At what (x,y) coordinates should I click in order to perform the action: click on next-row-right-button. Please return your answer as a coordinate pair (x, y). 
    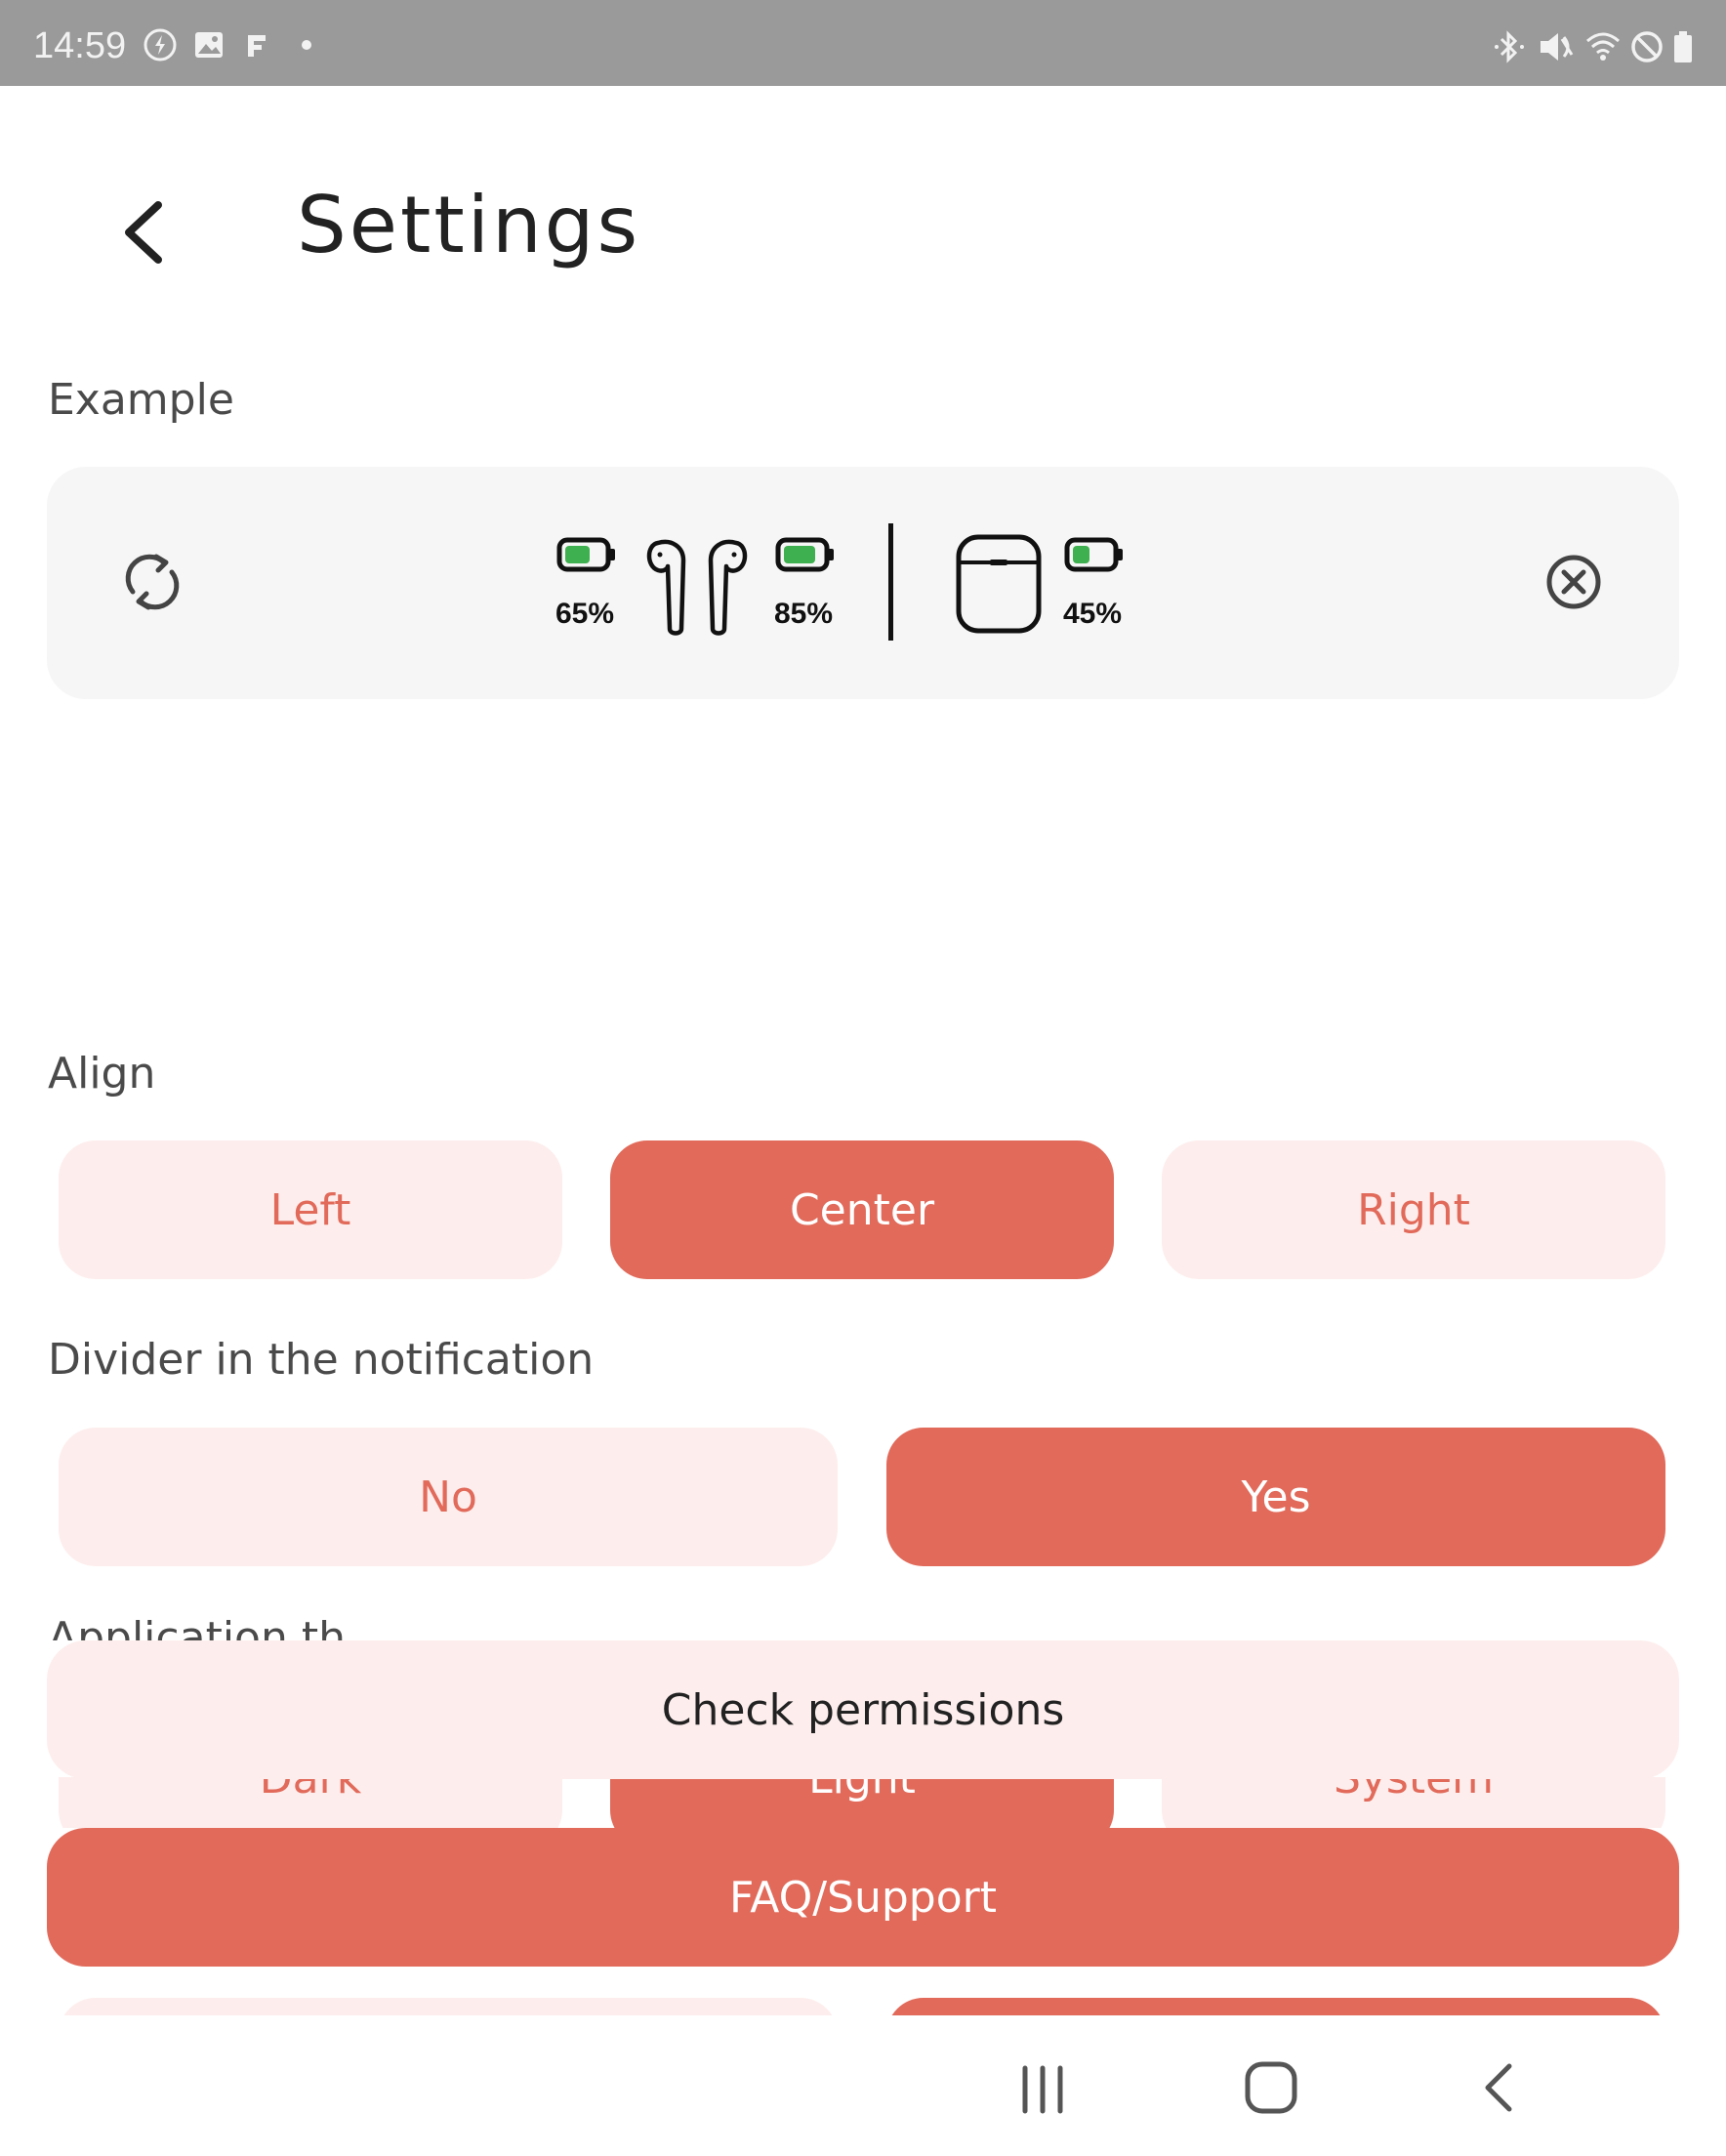
    Looking at the image, I should click on (1275, 2006).